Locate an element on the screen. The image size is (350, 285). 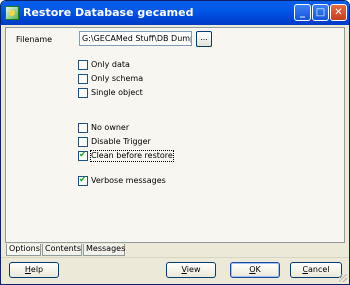
maximize-button: □ is located at coordinates (320, 12).